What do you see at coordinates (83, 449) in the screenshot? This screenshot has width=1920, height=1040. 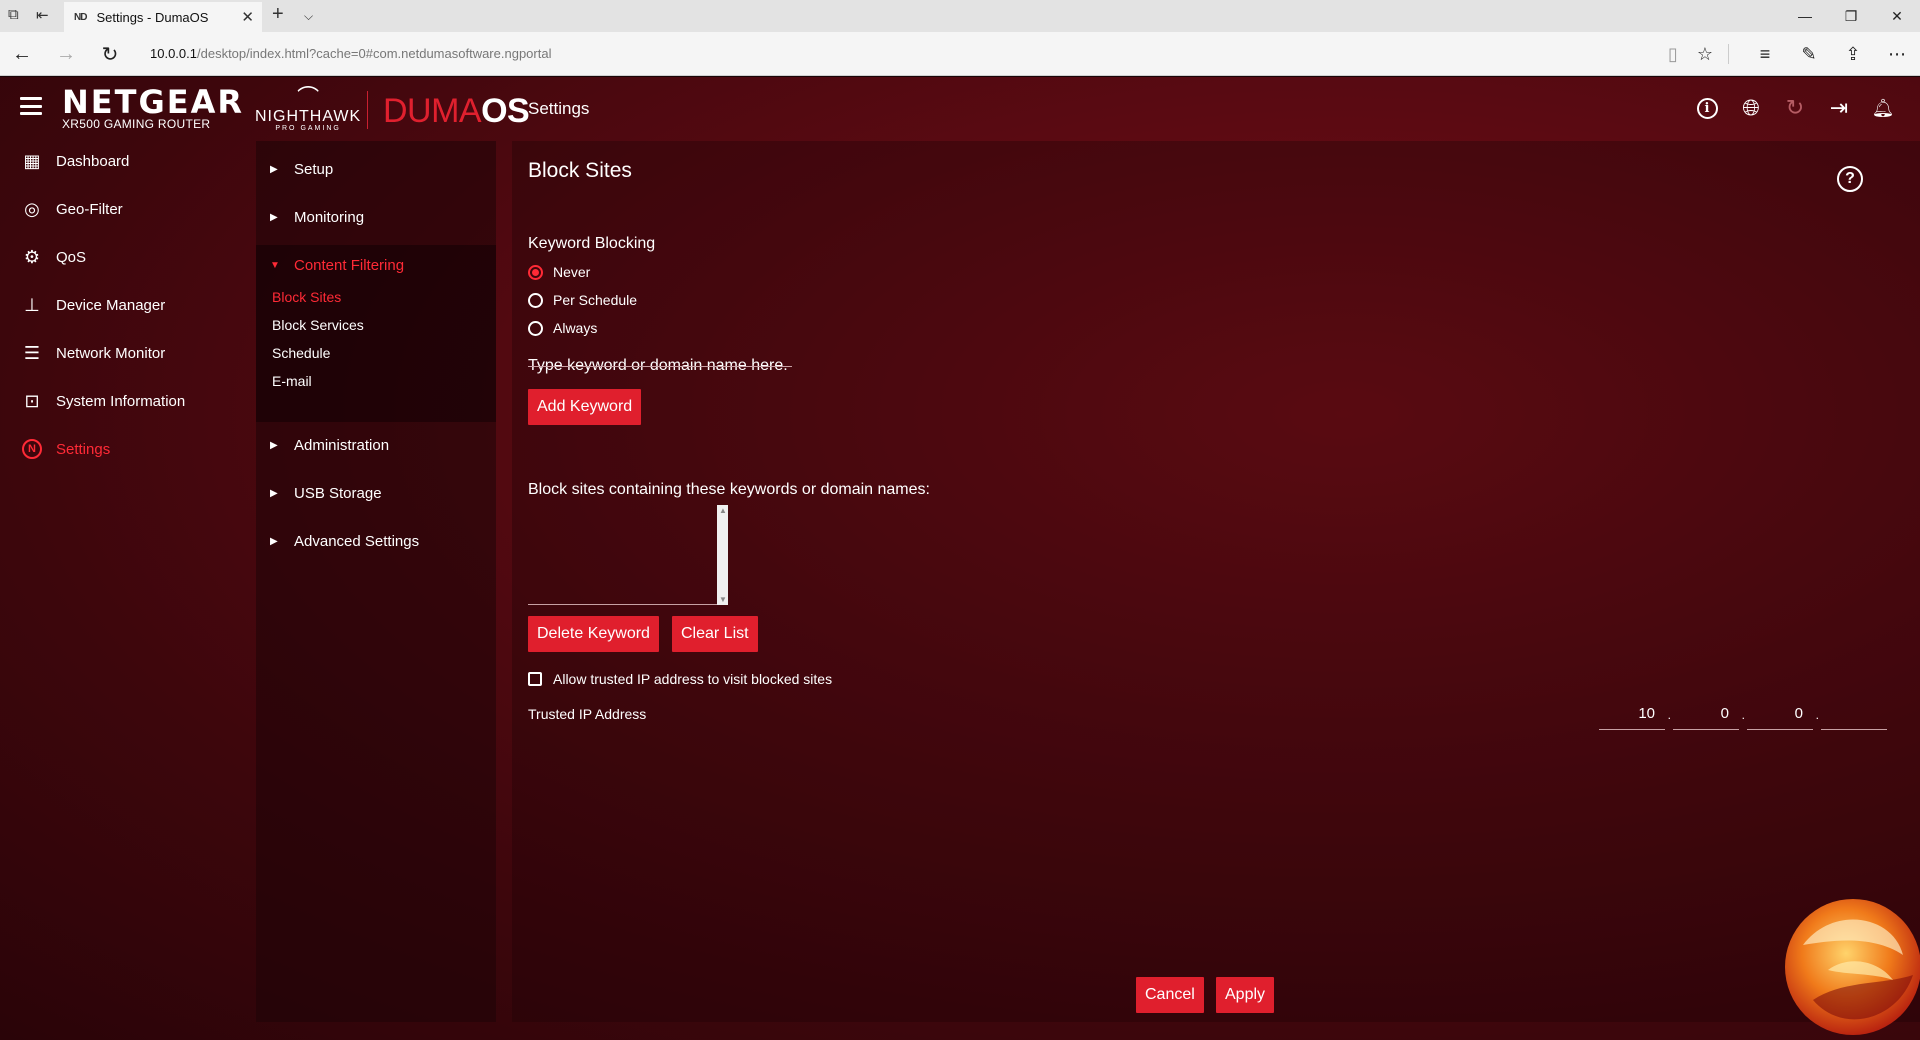 I see `sidebar-item-label: Settings` at bounding box center [83, 449].